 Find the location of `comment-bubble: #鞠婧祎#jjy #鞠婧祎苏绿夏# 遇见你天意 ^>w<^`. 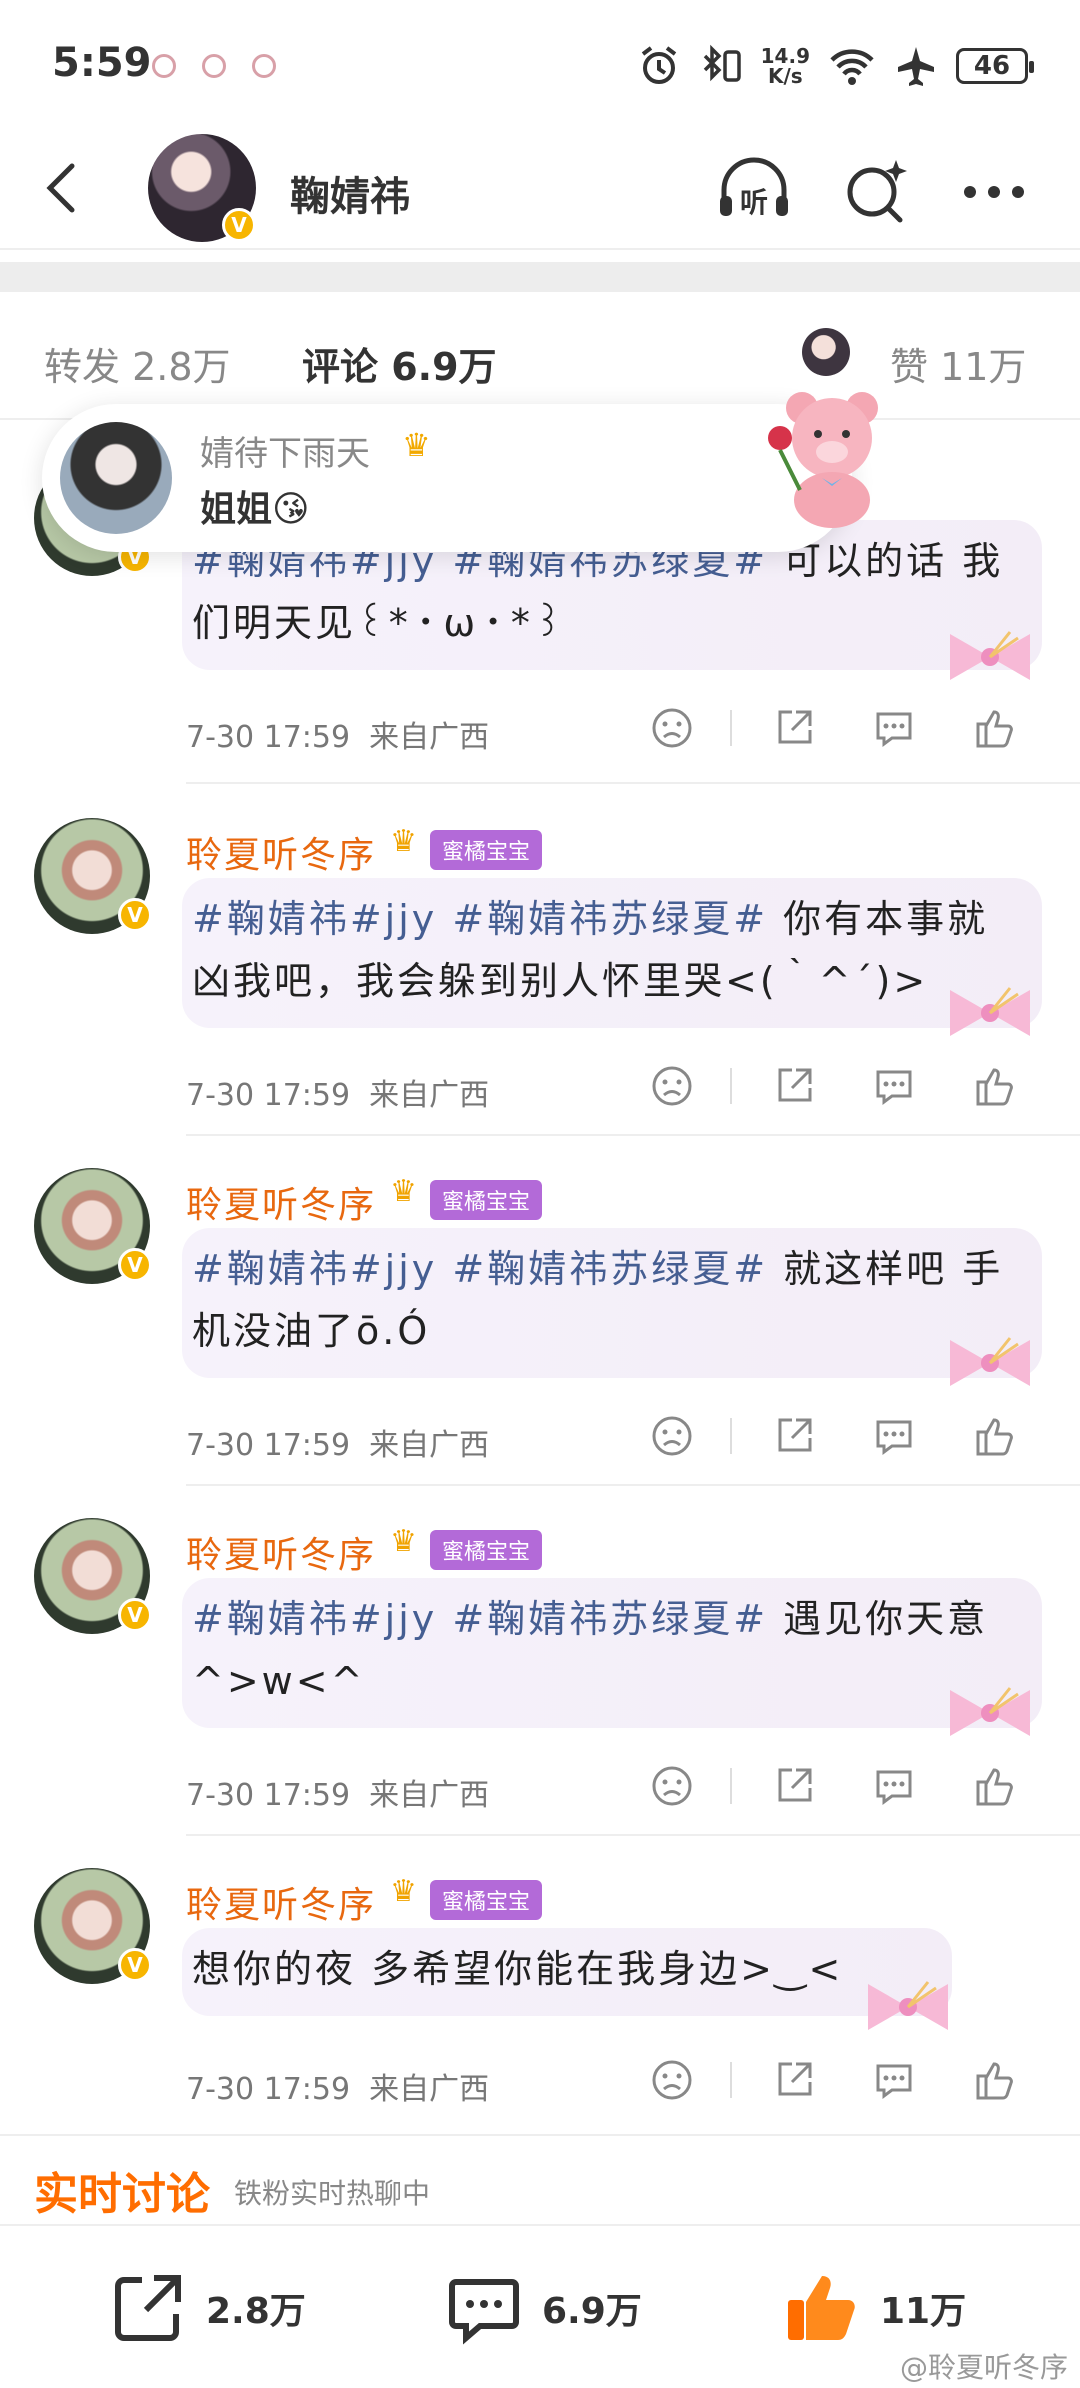

comment-bubble: #鞠婧祎#jjy #鞠婧祎苏绿夏# 遇见你天意 ^>w<^ is located at coordinates (612, 1653).